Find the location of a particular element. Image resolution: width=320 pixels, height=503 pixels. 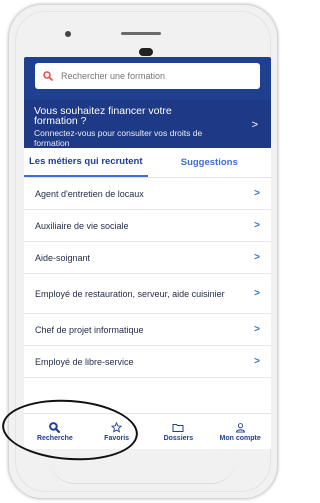

list-item-label: Agent d'entretien de locaux is located at coordinates (89, 193).